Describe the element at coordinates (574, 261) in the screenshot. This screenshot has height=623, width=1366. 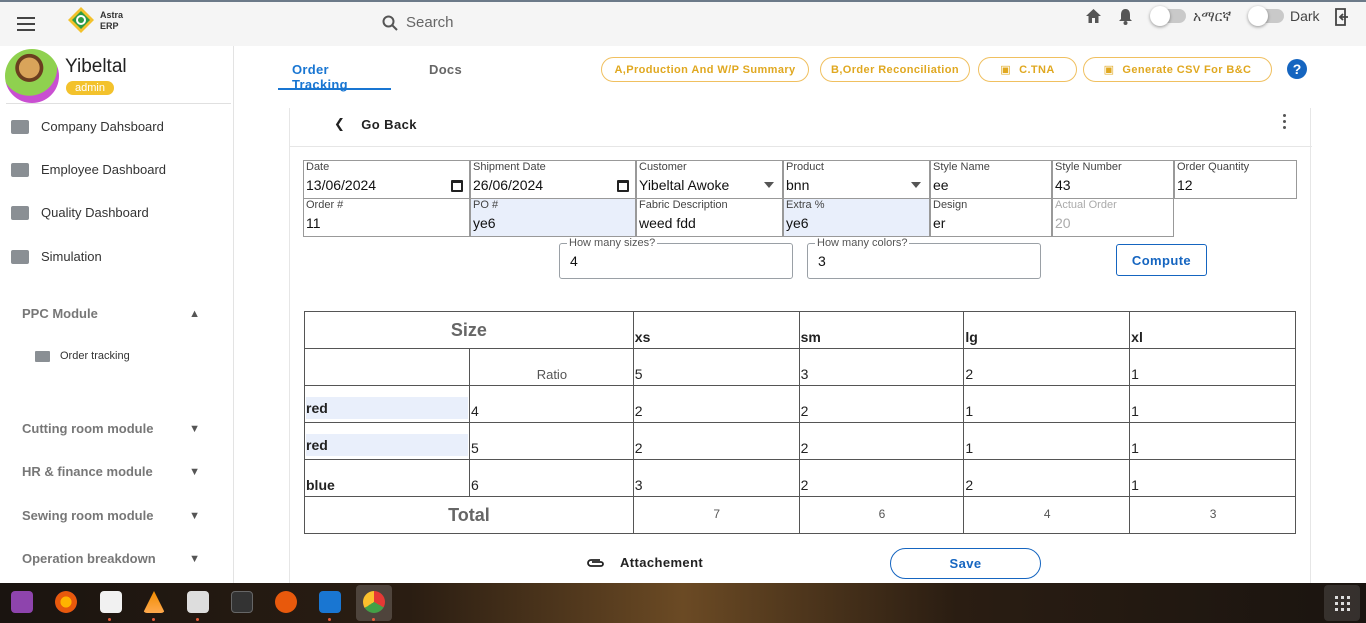
I see `field-value: 4` at that location.